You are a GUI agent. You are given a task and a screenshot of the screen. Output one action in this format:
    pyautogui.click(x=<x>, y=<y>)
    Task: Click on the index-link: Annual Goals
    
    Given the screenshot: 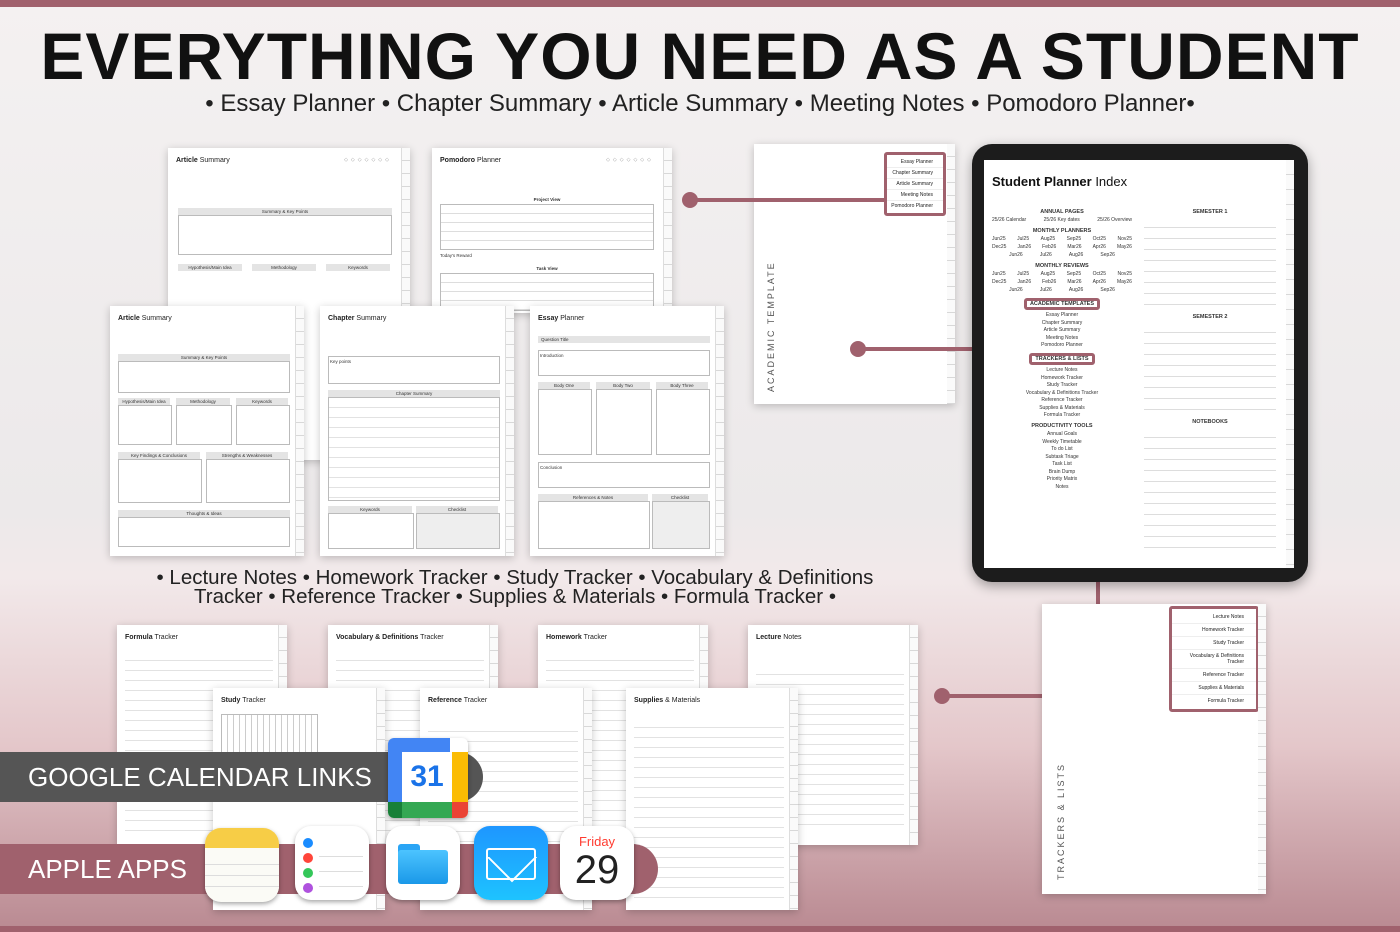 What is the action you would take?
    pyautogui.click(x=1062, y=434)
    